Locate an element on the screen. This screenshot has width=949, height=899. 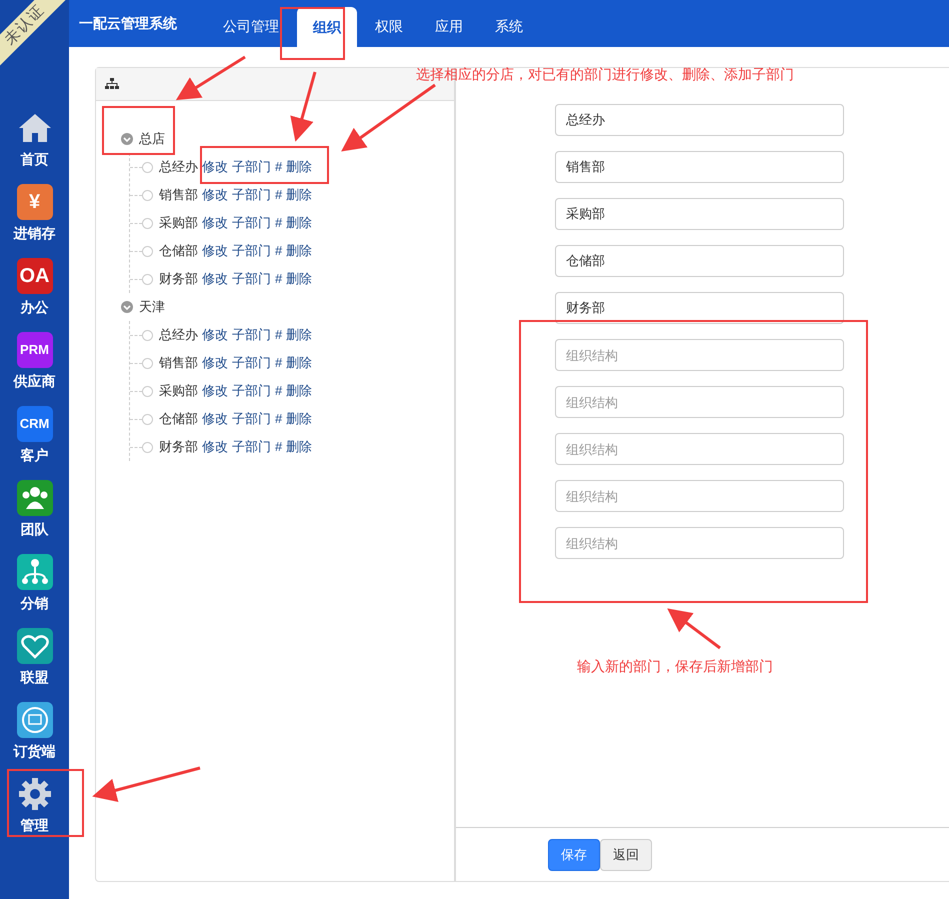
department-field: 采购部 is located at coordinates (699, 214).